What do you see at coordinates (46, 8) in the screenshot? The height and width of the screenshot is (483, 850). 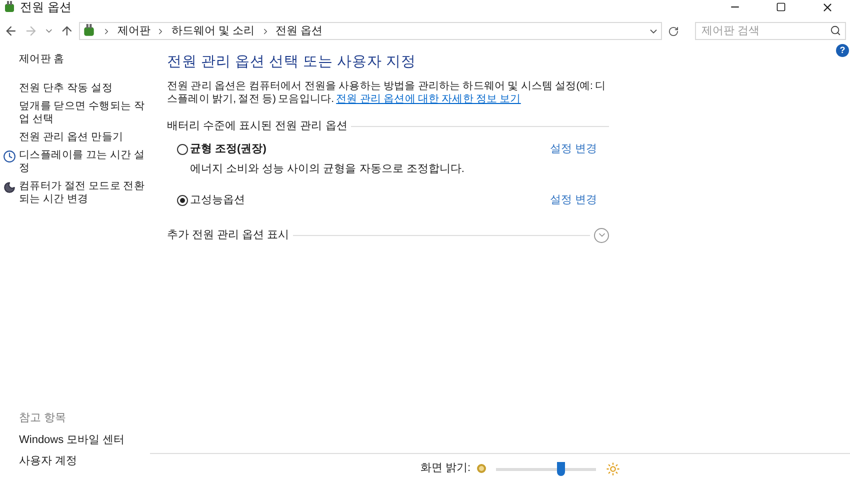 I see `window-title: 전원 옵션` at bounding box center [46, 8].